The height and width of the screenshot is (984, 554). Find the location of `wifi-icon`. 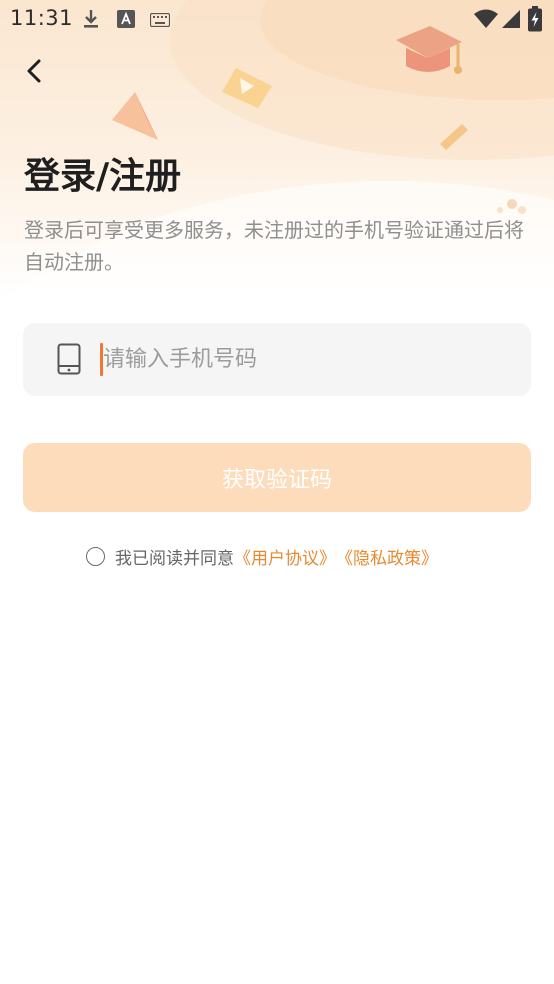

wifi-icon is located at coordinates (486, 21).